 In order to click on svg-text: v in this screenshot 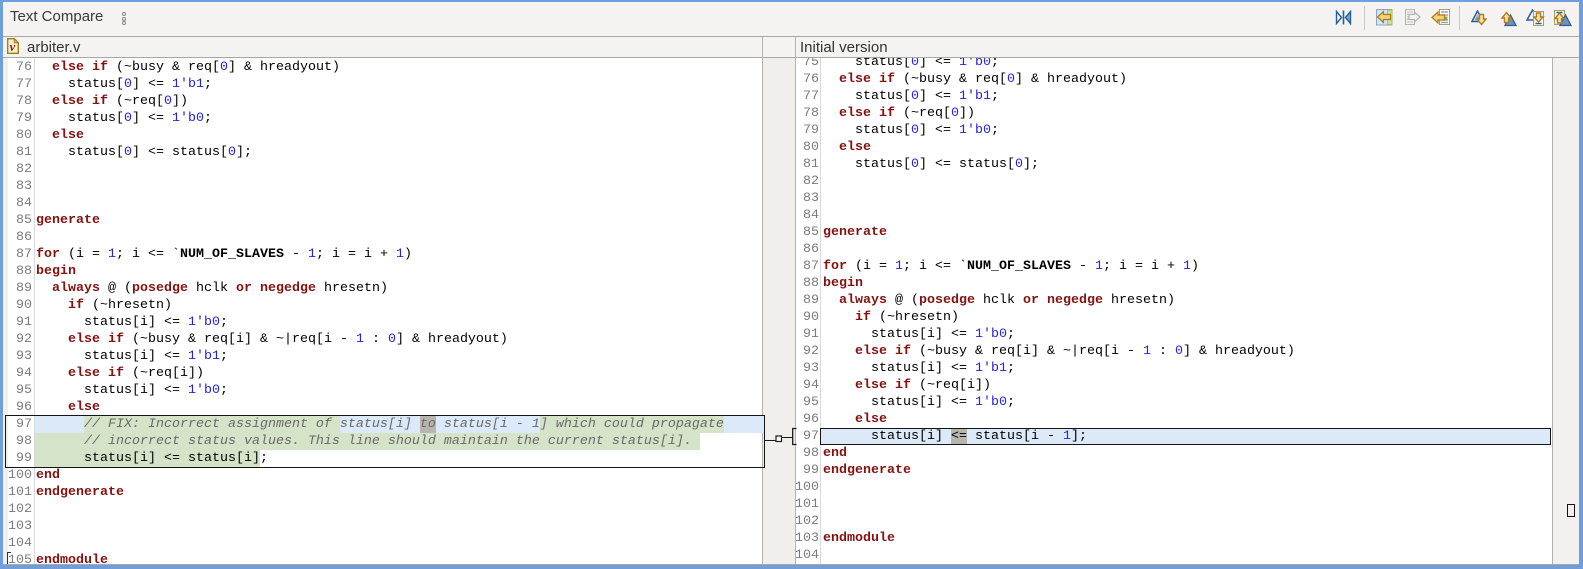, I will do `click(13, 47)`.